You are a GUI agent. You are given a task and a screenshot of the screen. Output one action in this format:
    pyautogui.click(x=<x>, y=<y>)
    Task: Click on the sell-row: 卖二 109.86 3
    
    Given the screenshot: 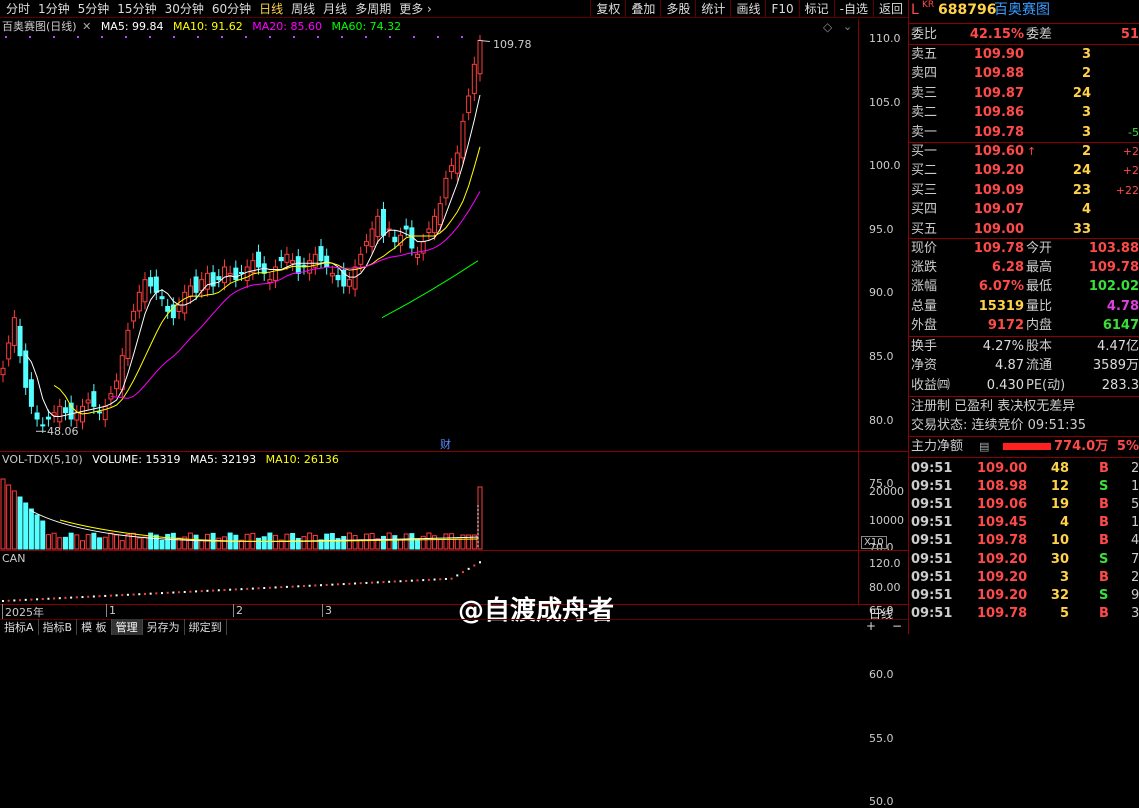 What is the action you would take?
    pyautogui.click(x=1024, y=112)
    